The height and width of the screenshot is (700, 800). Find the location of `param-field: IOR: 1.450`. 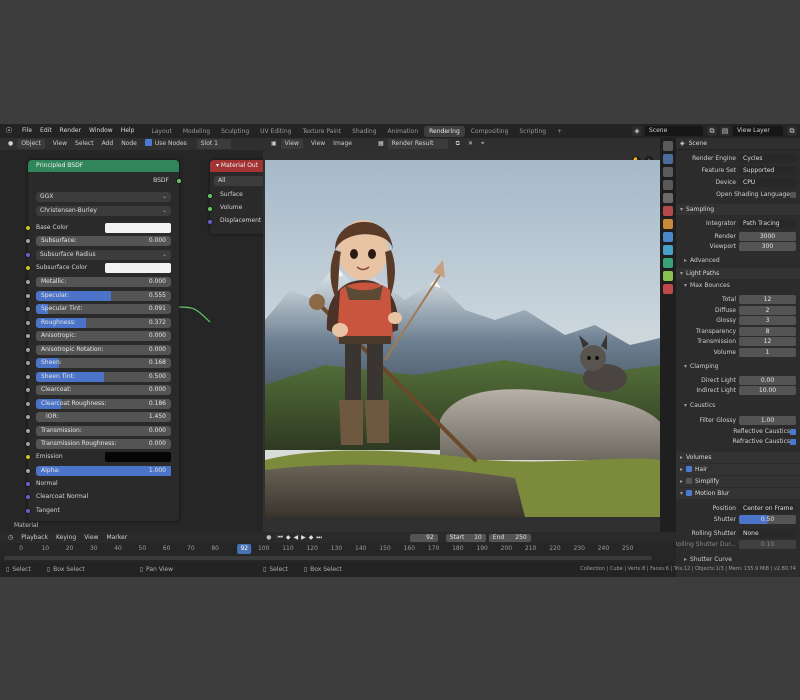

param-field: IOR: 1.450 is located at coordinates (103, 417).